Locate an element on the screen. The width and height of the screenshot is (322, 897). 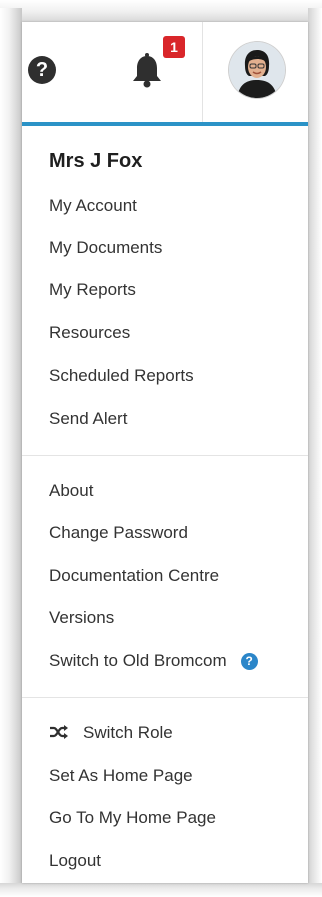
shadow-bottom is located at coordinates (161, 890).